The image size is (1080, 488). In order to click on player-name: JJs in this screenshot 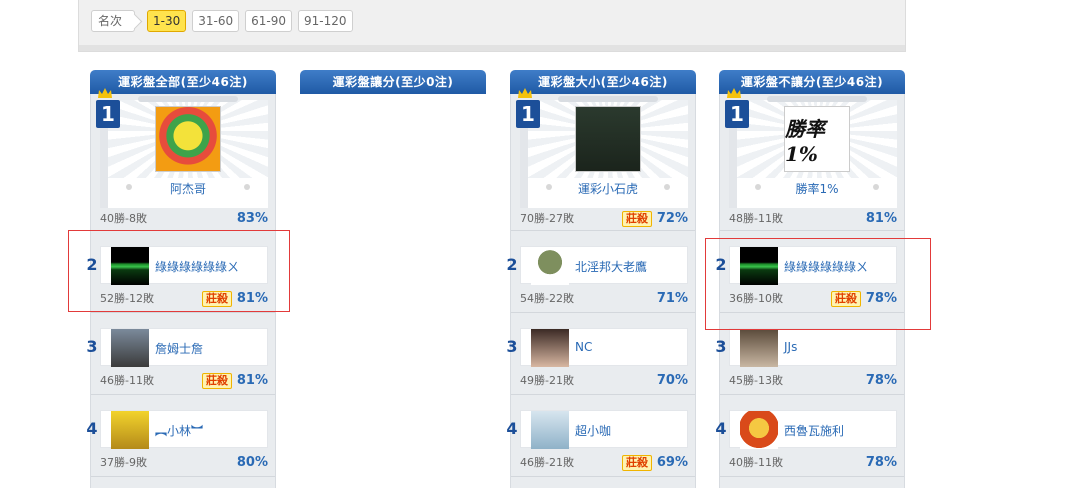, I will do `click(790, 347)`.